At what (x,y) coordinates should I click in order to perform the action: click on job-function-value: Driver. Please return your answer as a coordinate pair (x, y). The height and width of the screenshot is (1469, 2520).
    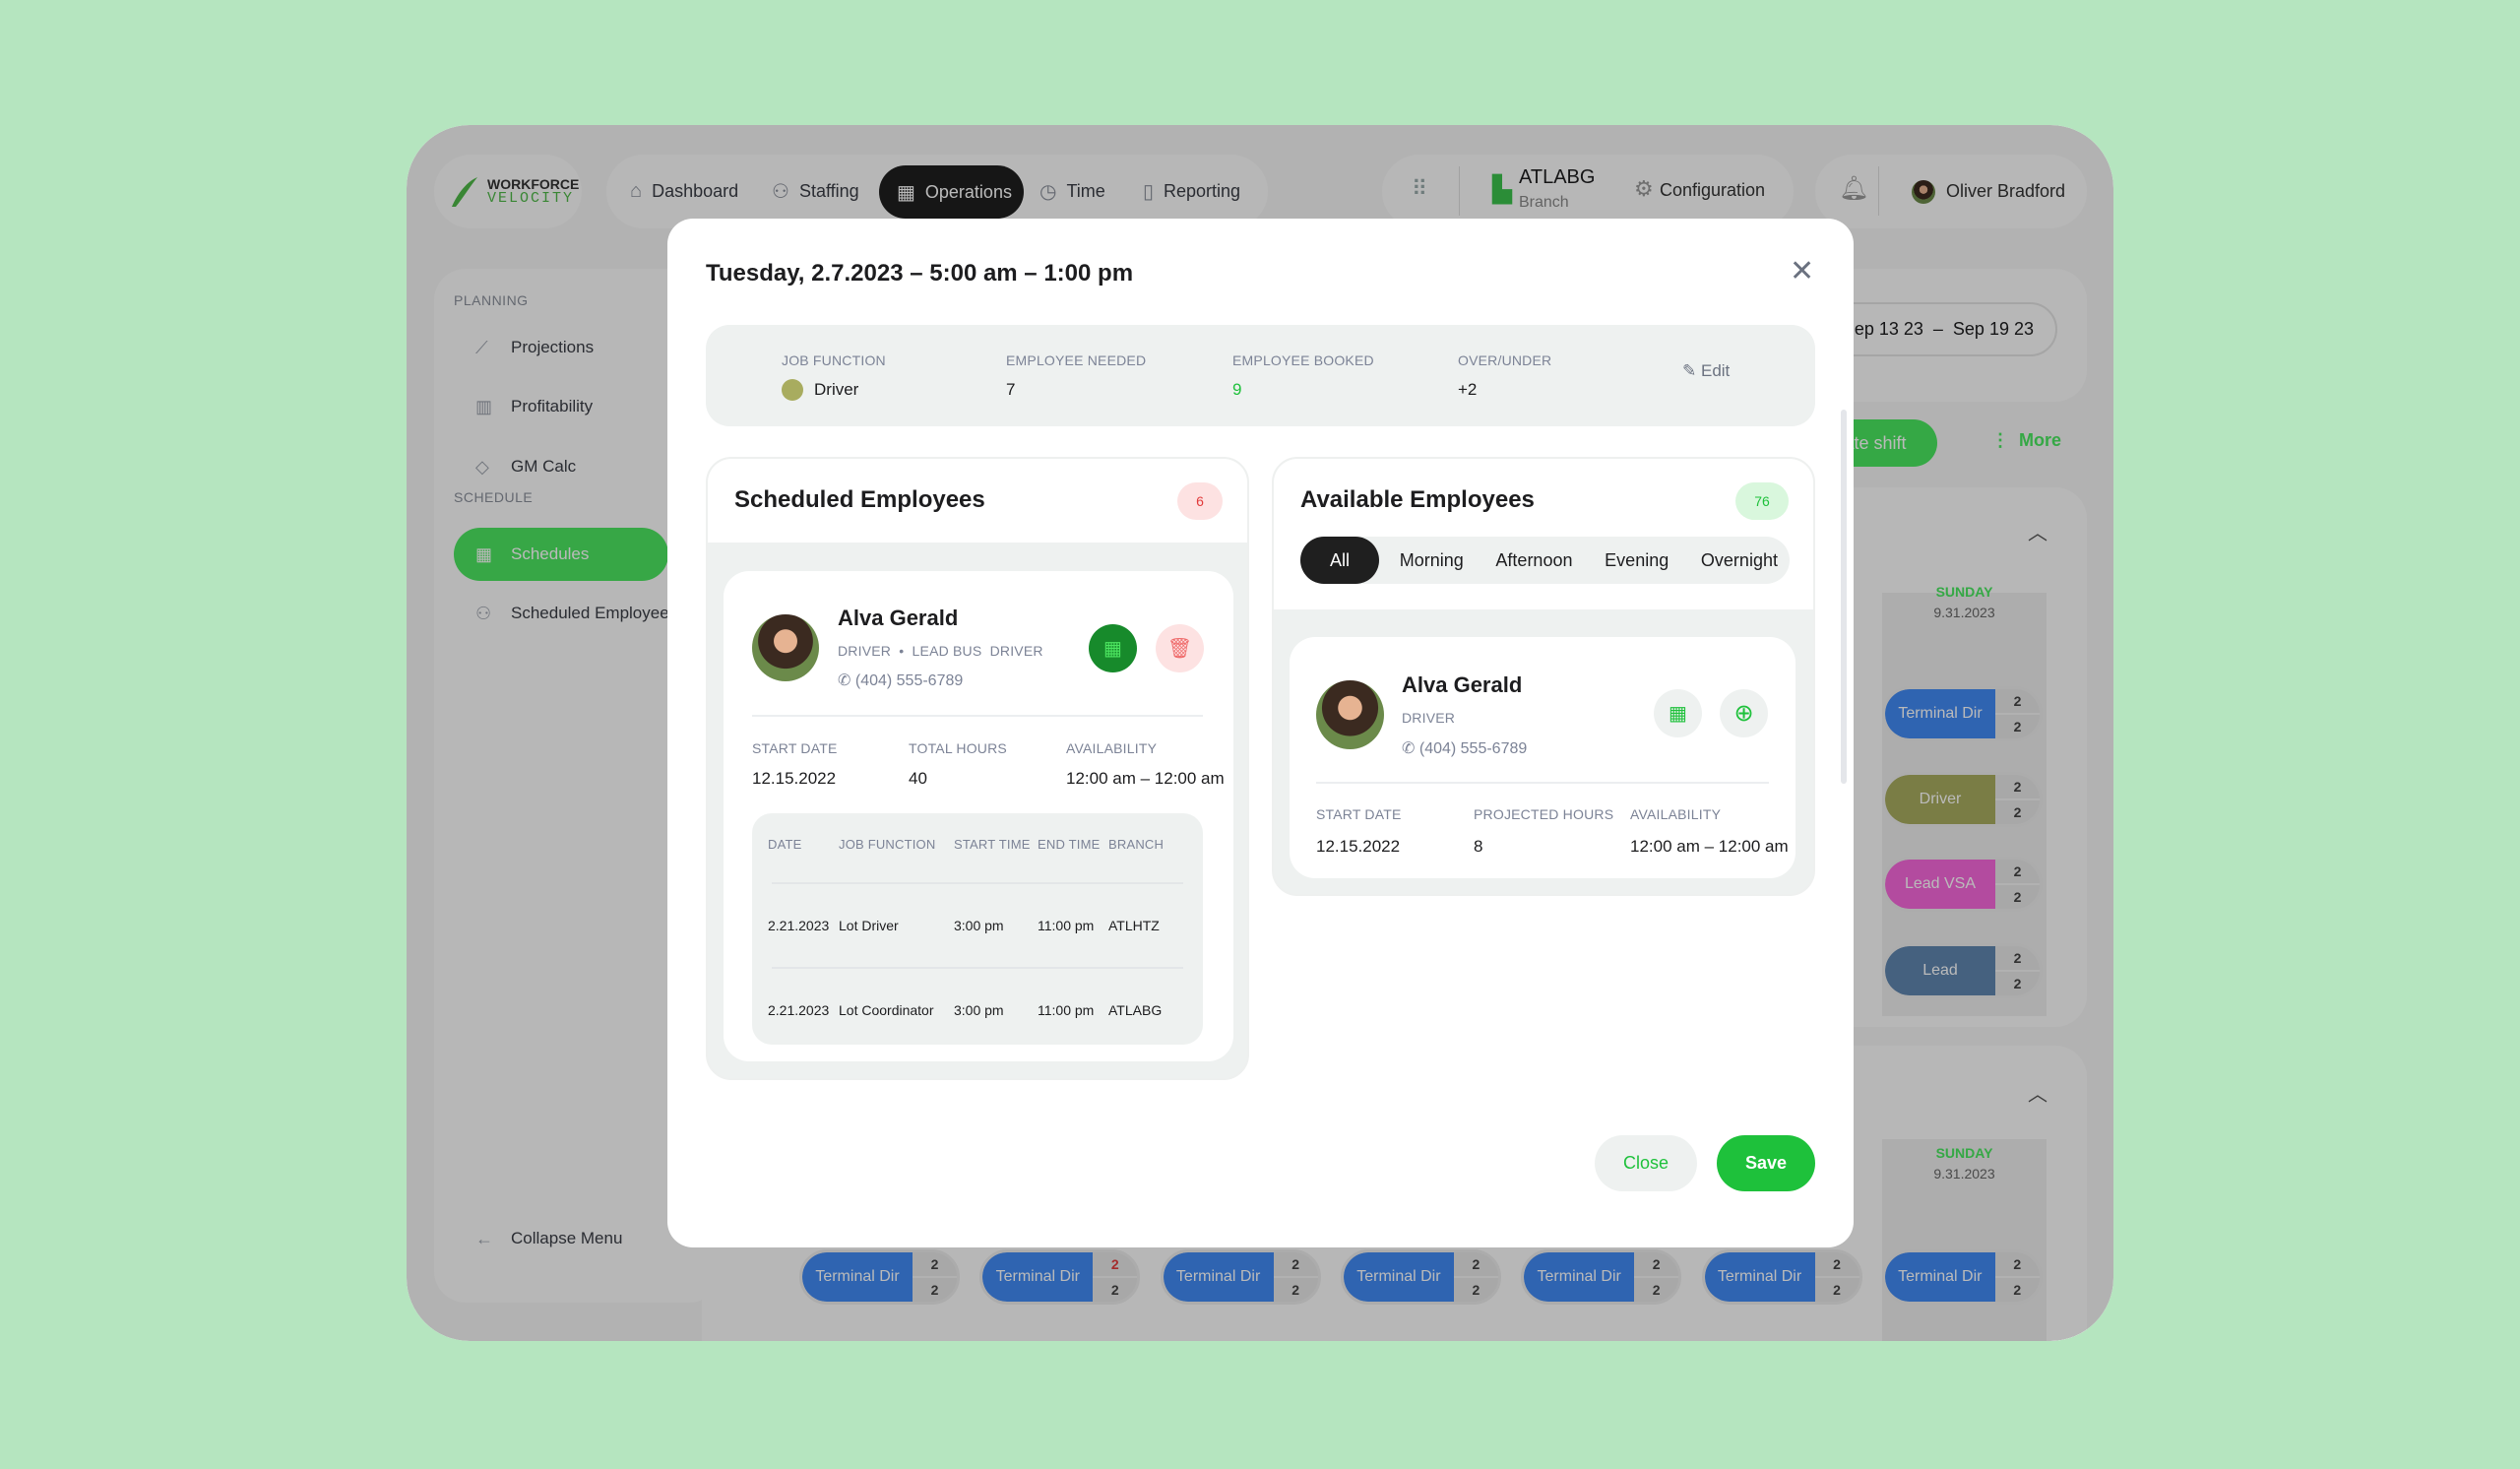
    Looking at the image, I should click on (836, 390).